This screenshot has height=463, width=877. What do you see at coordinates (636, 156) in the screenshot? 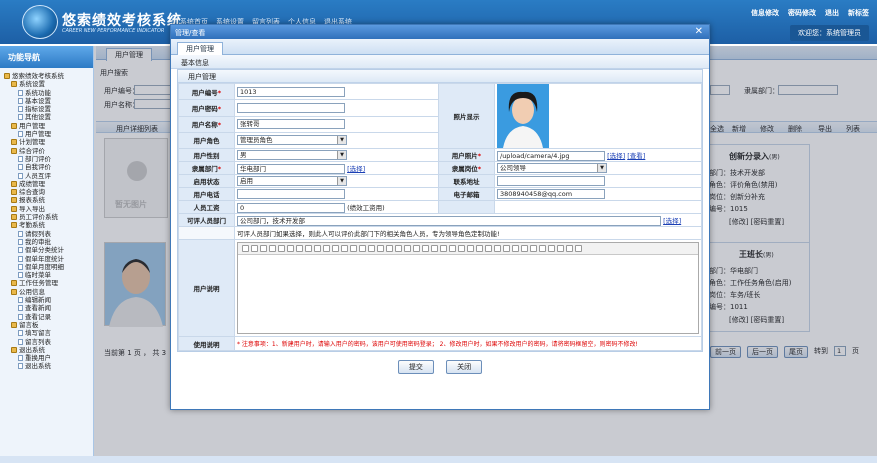
I see `photo-view-link: [查看]` at bounding box center [636, 156].